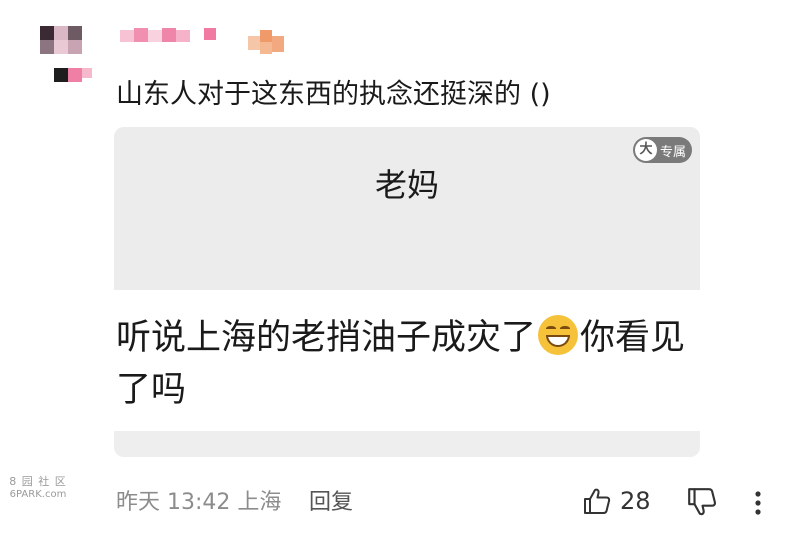 The image size is (800, 551). What do you see at coordinates (406, 185) in the screenshot?
I see `card-title: 老妈` at bounding box center [406, 185].